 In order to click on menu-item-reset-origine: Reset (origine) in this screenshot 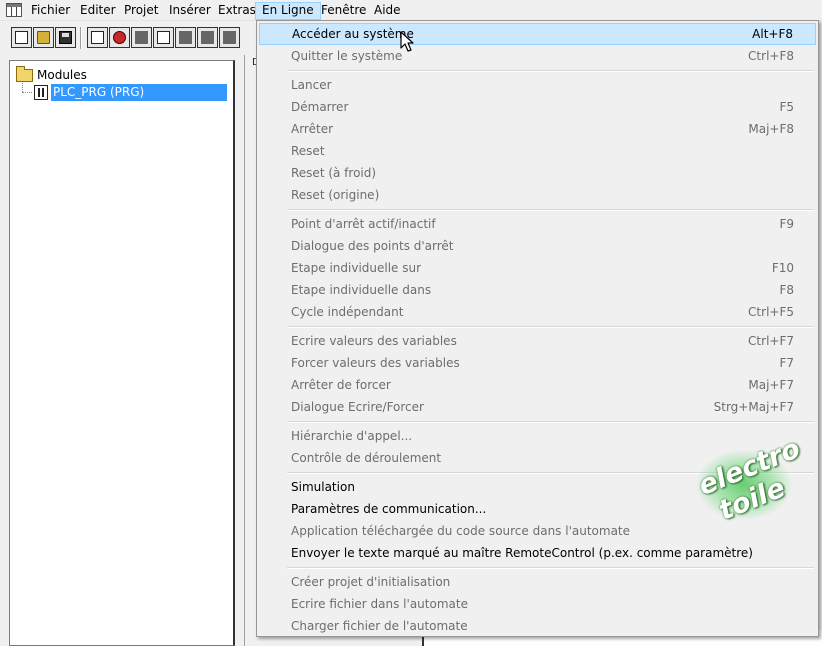, I will do `click(537, 195)`.